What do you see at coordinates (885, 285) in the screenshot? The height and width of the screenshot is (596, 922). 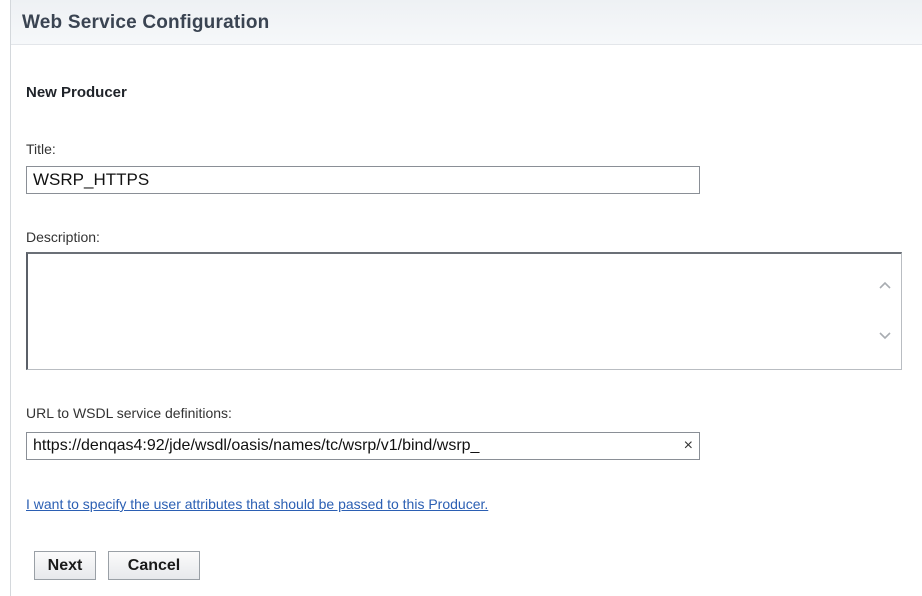 I see `chevron-up-icon` at bounding box center [885, 285].